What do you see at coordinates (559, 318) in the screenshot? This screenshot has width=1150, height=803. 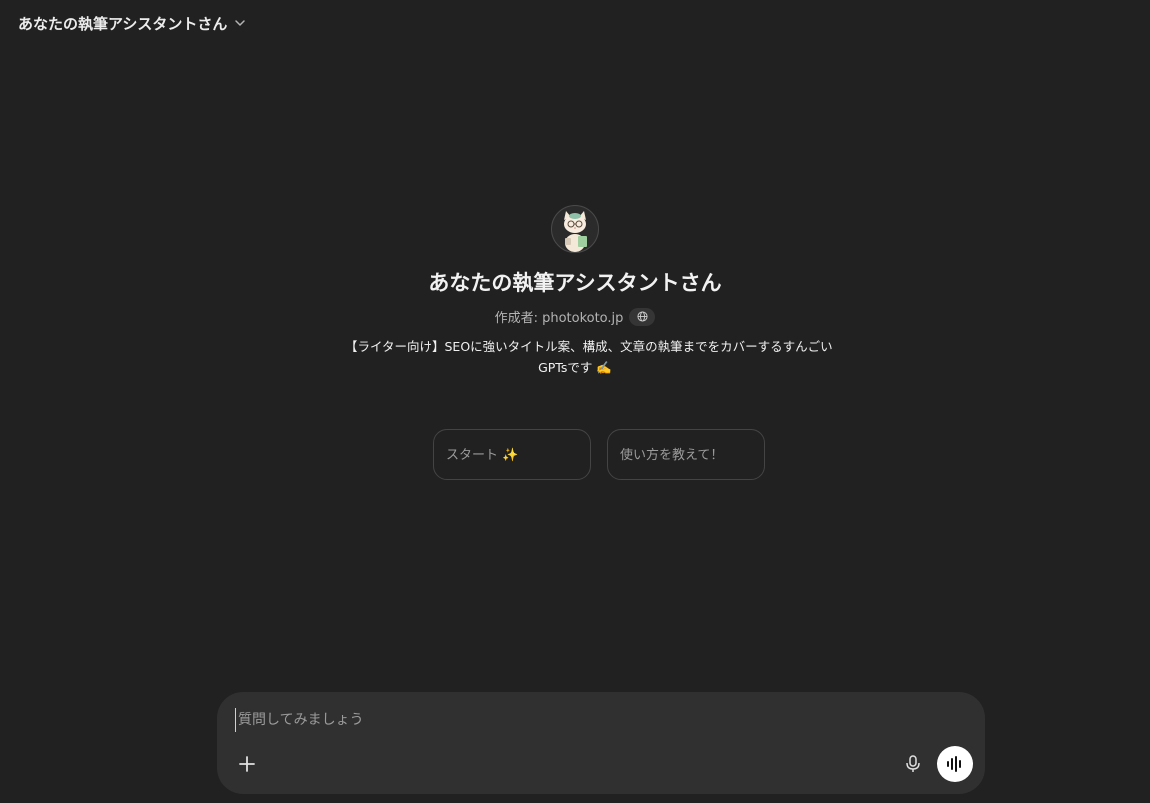 I see `author-label: 作成者: photokoto.jp` at bounding box center [559, 318].